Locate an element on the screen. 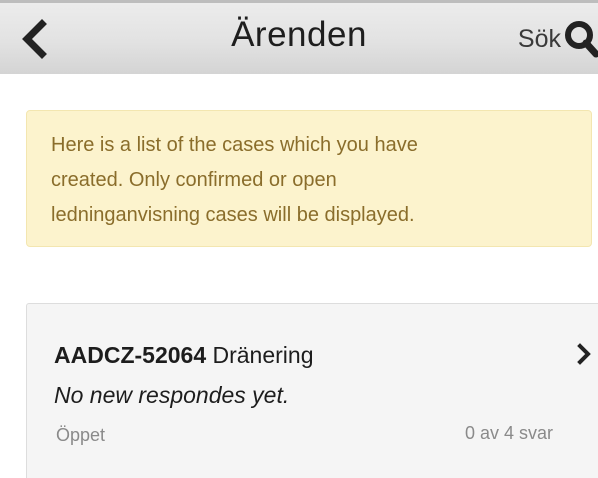  search-button: Sök is located at coordinates (558, 39).